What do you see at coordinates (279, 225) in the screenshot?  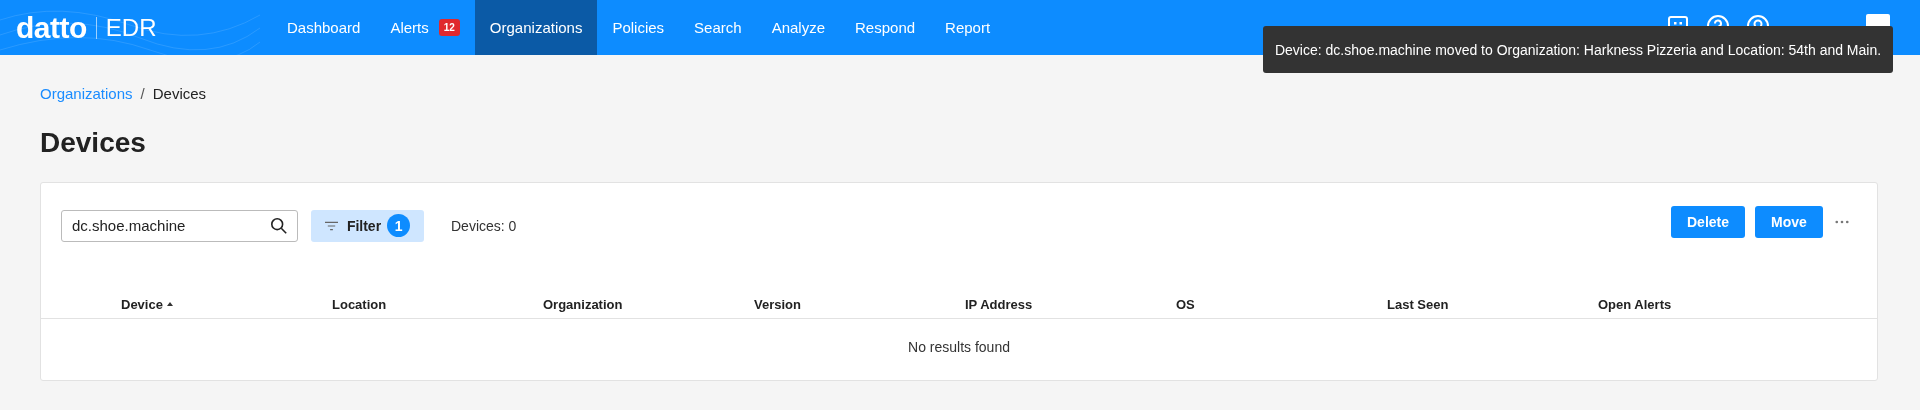 I see `search-icon` at bounding box center [279, 225].